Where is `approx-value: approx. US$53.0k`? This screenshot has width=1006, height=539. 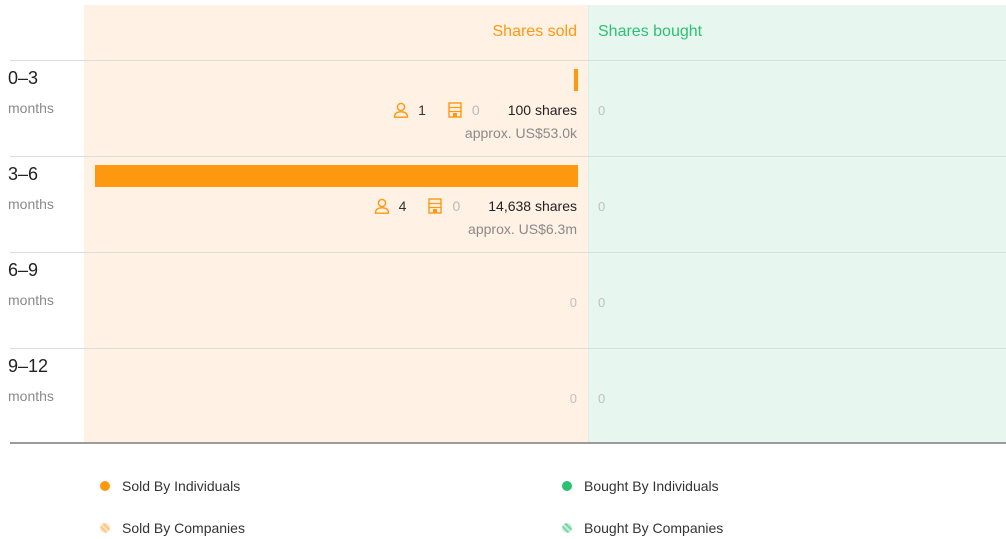 approx-value: approx. US$53.0k is located at coordinates (520, 133).